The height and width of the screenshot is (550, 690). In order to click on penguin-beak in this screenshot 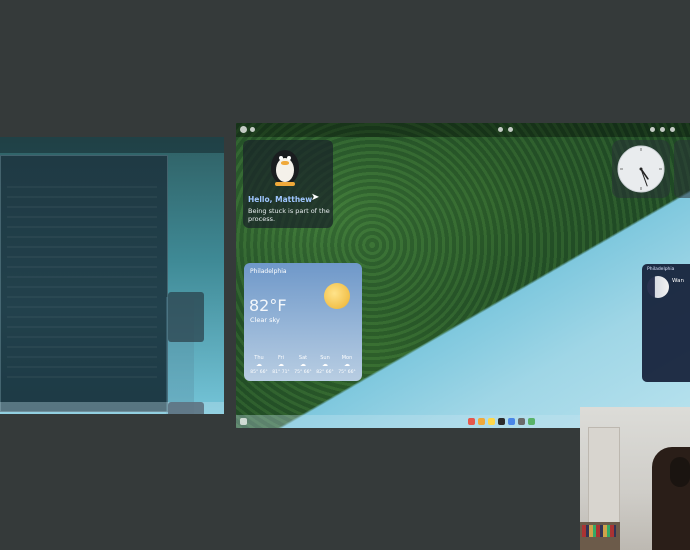, I will do `click(285, 163)`.